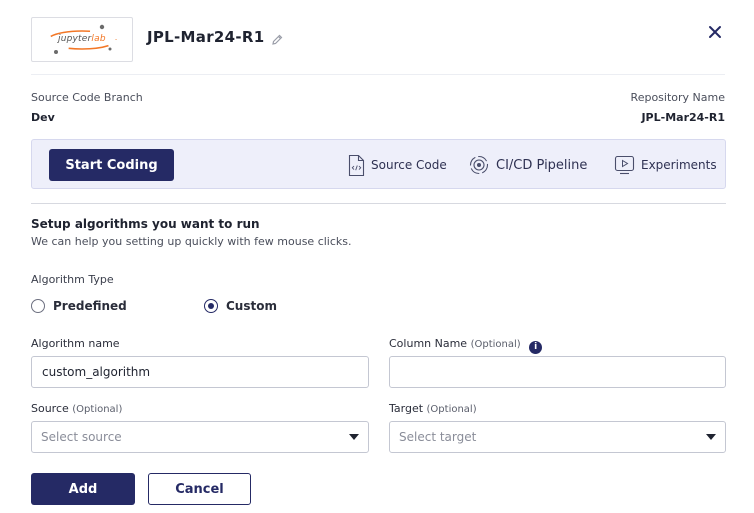  I want to click on radio-circle-selected, so click(211, 306).